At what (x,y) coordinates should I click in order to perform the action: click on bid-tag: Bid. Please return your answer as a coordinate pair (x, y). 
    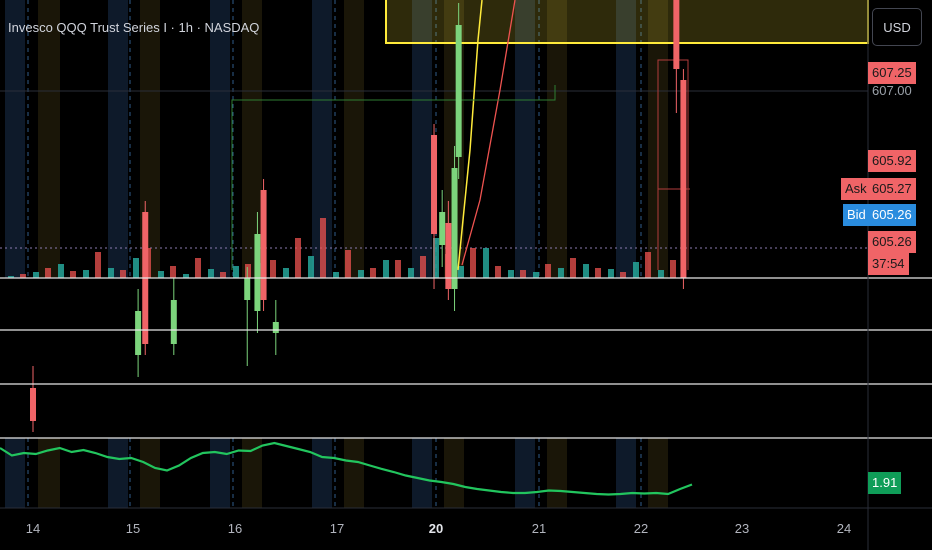
    Looking at the image, I should click on (856, 215).